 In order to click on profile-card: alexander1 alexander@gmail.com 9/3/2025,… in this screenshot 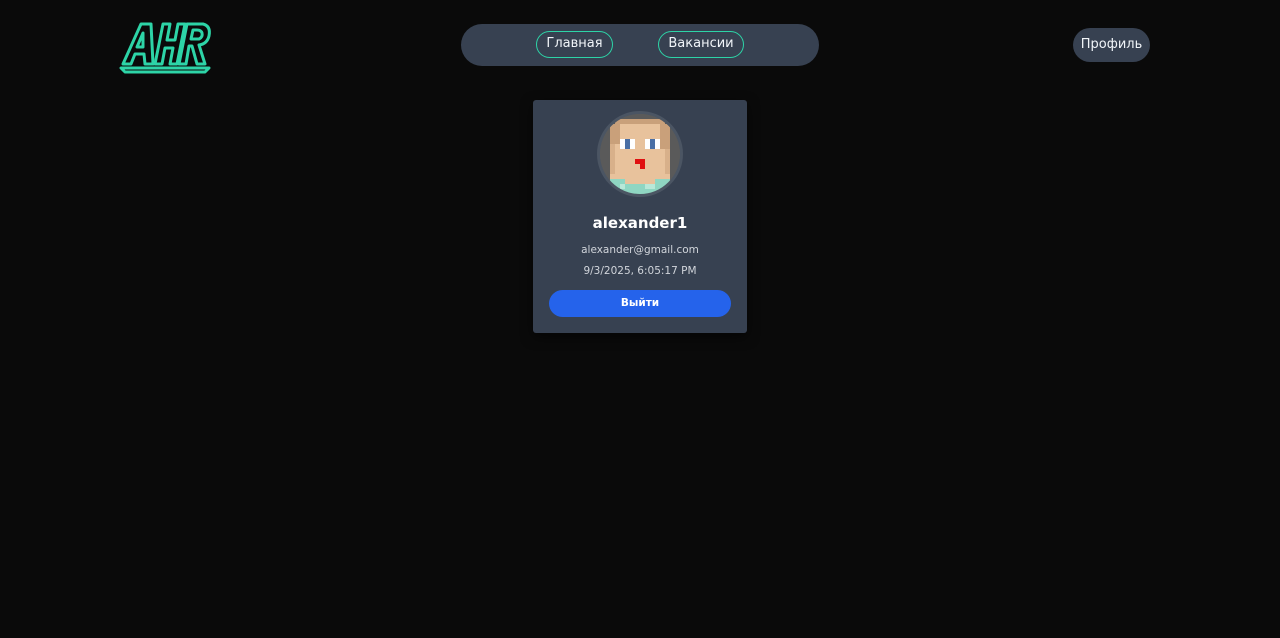, I will do `click(640, 216)`.